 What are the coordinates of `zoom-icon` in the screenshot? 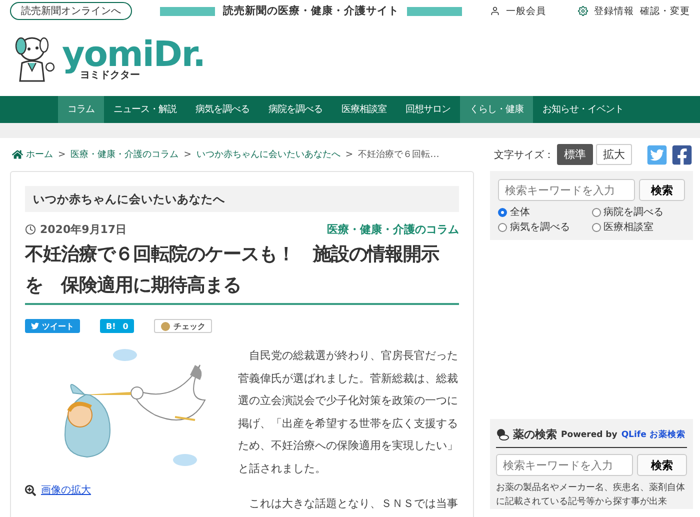 It's located at (30, 490).